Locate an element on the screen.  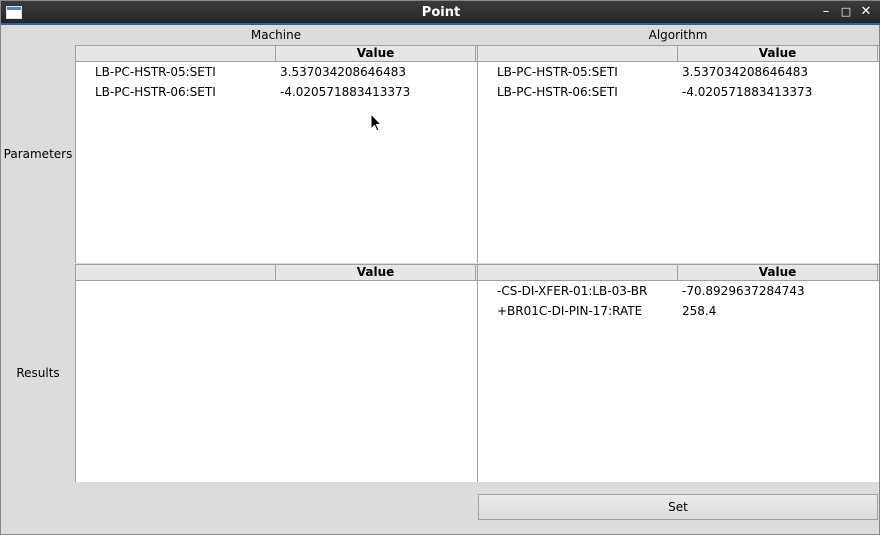
maximize-icon: □ is located at coordinates (846, 12).